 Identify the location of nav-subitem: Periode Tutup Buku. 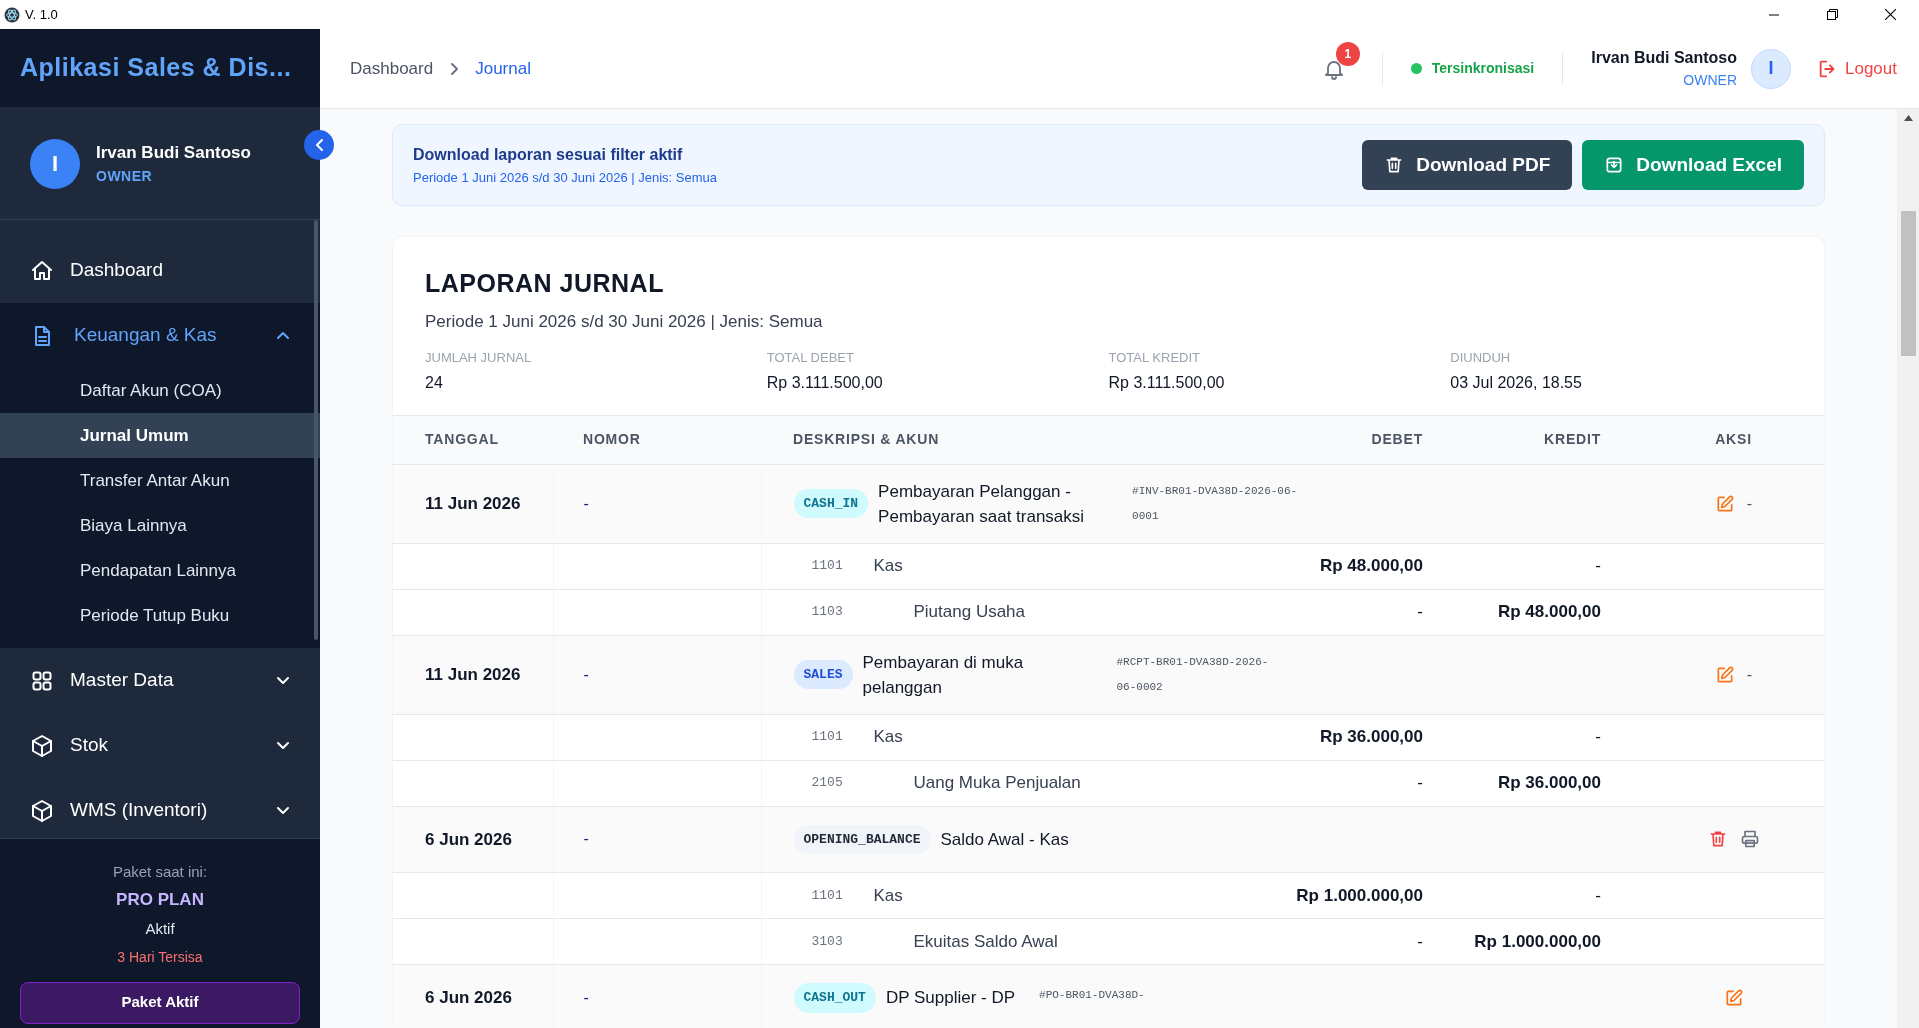
(160, 615).